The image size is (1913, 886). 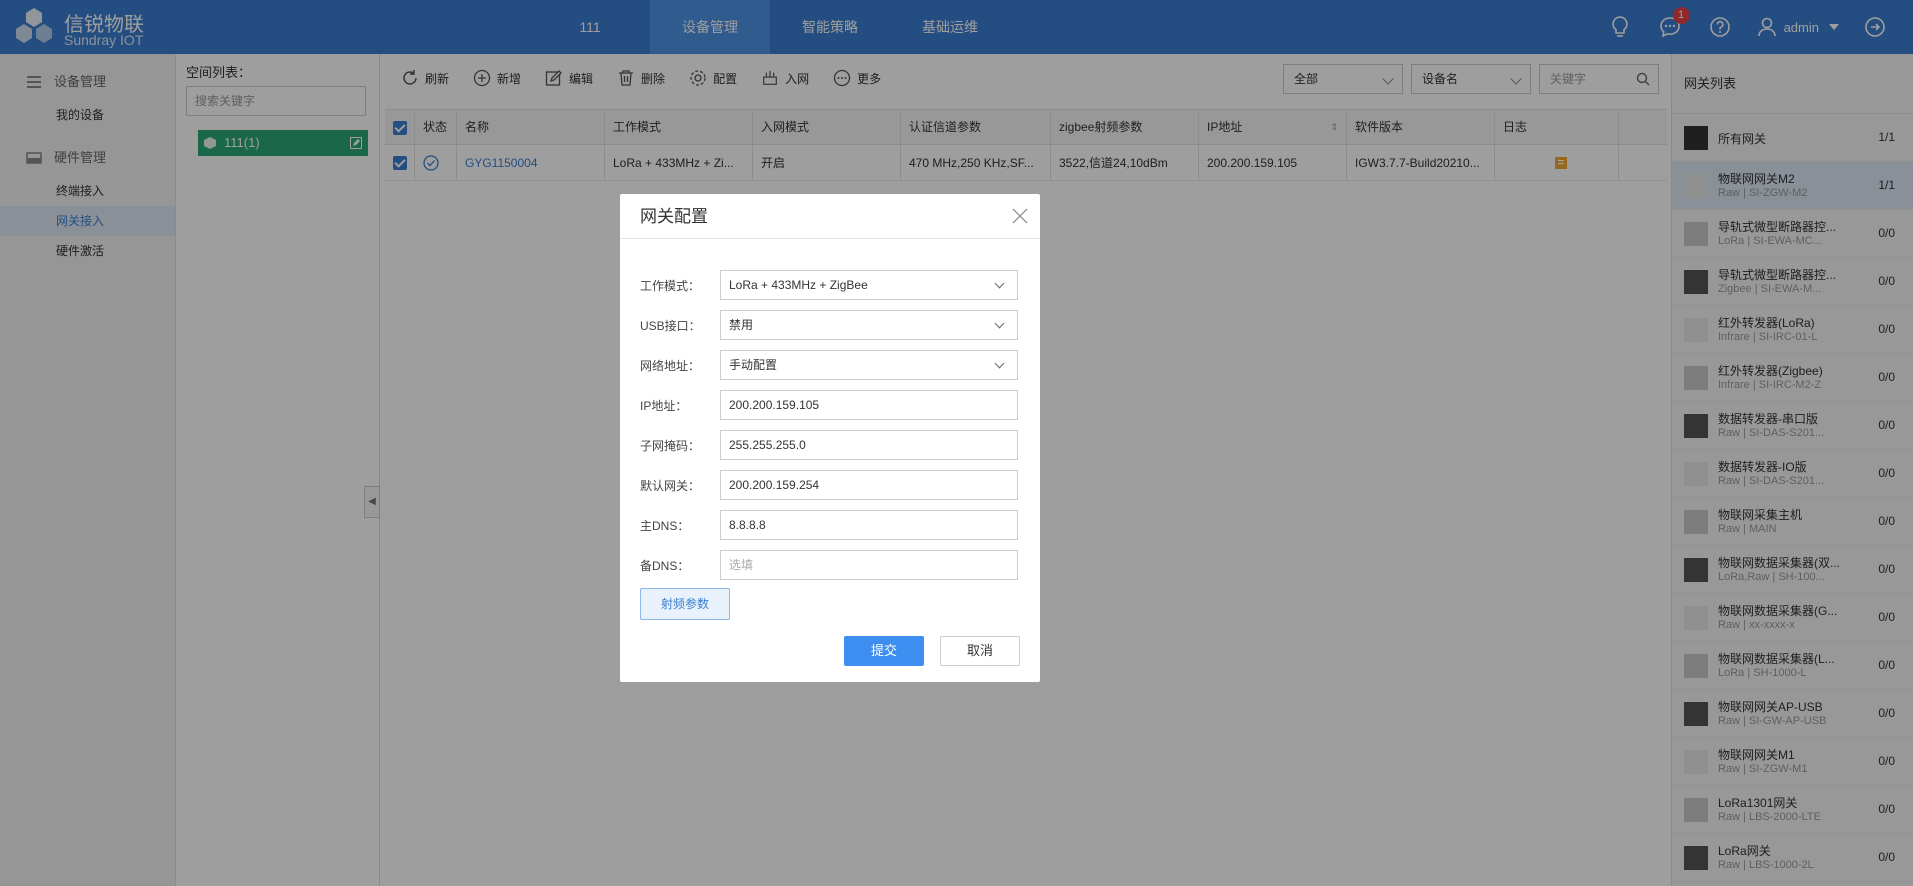 I want to click on field-work-mode: 工作模式： LoRa + 433MHz + ZigBee, so click(x=830, y=285).